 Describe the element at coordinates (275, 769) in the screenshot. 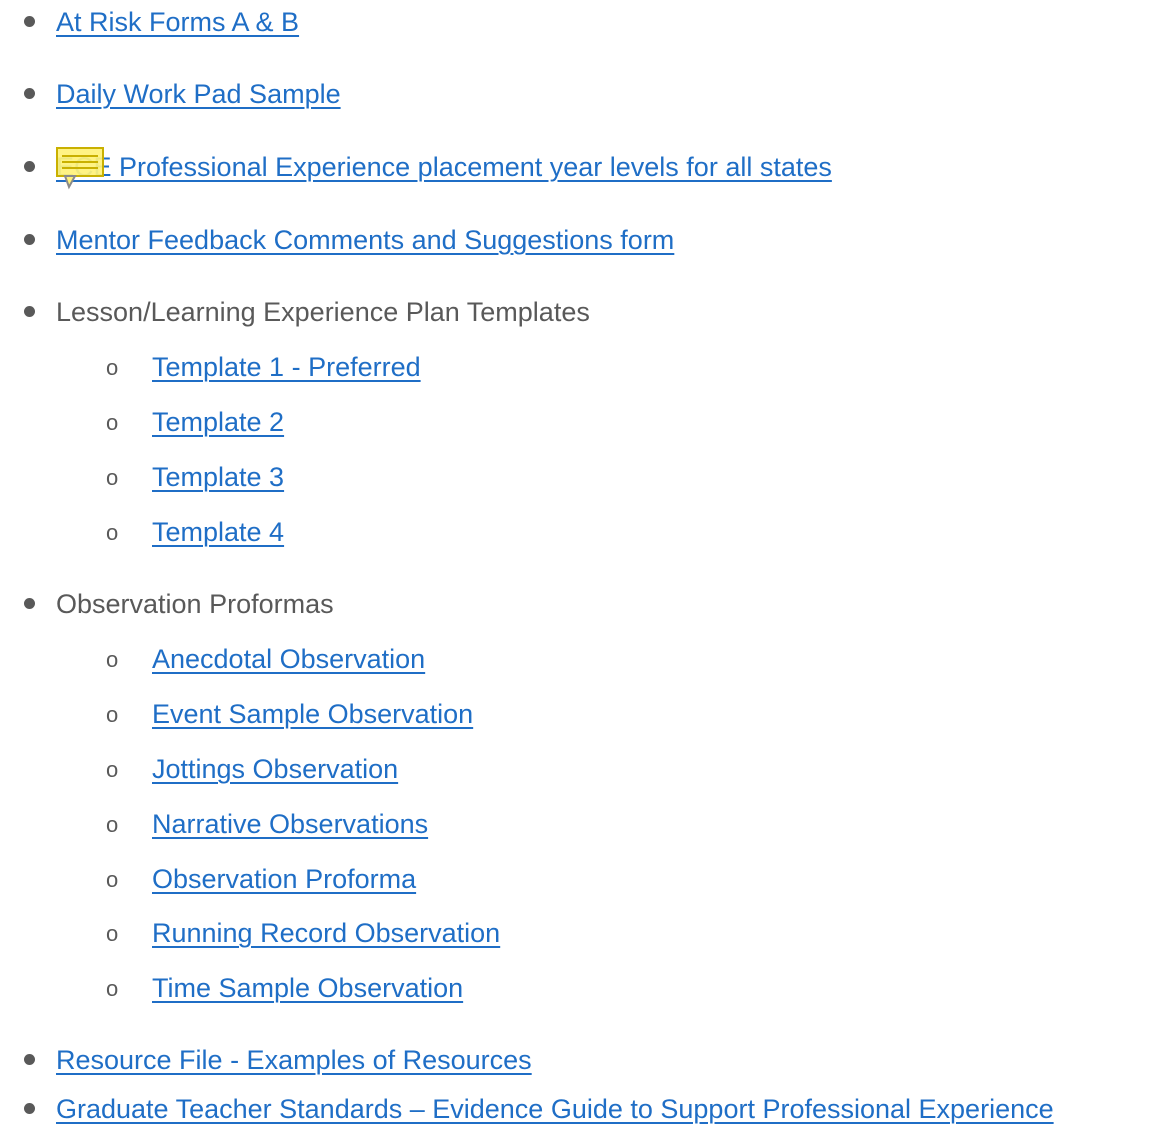

I see `link-jottings-observation: Jottings Observation` at that location.